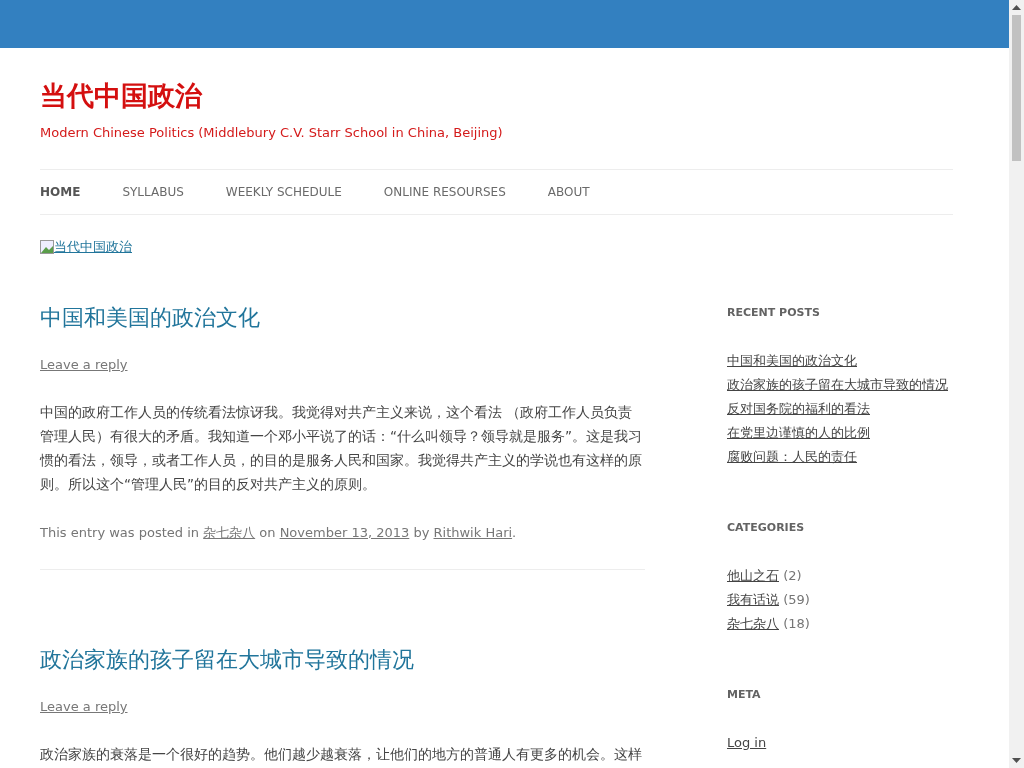  What do you see at coordinates (121, 96) in the screenshot?
I see `site-title: 当代中国政治` at bounding box center [121, 96].